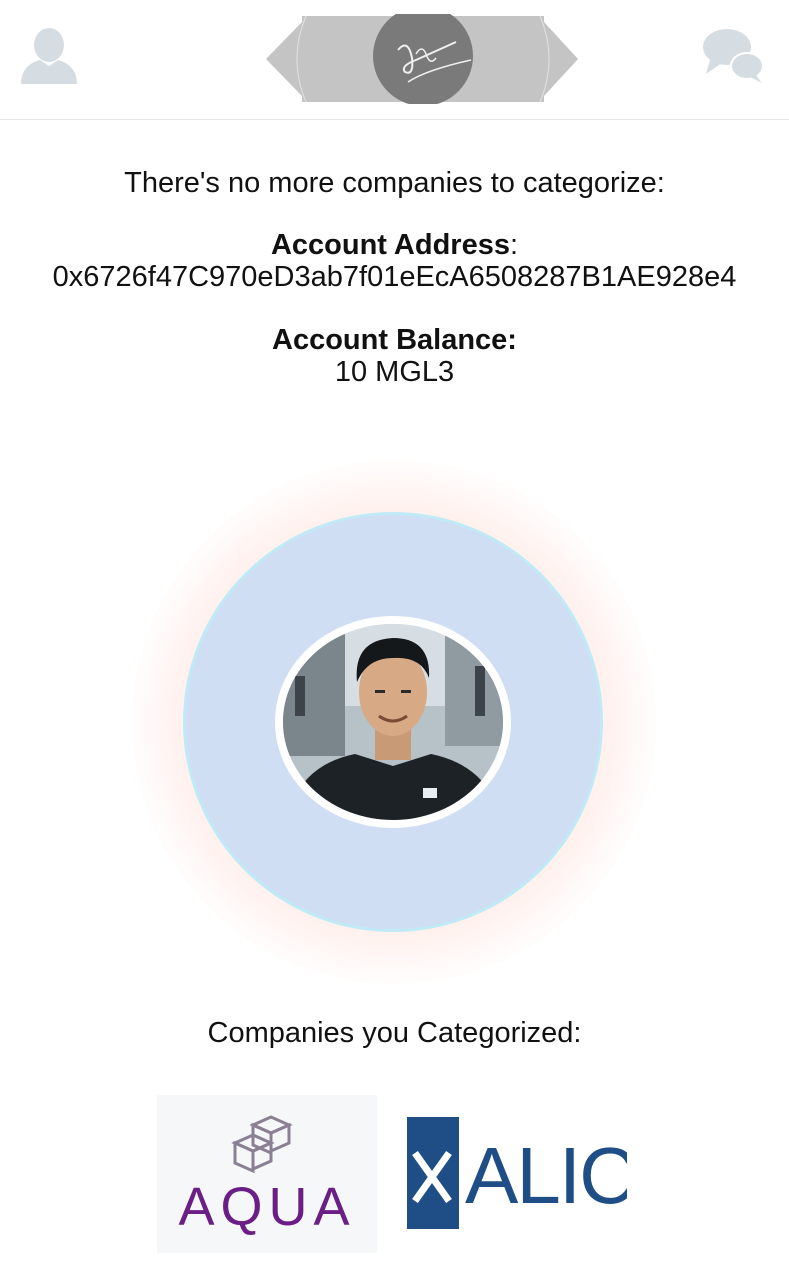 This screenshot has width=789, height=1280. What do you see at coordinates (393, 722) in the screenshot?
I see `avatar` at bounding box center [393, 722].